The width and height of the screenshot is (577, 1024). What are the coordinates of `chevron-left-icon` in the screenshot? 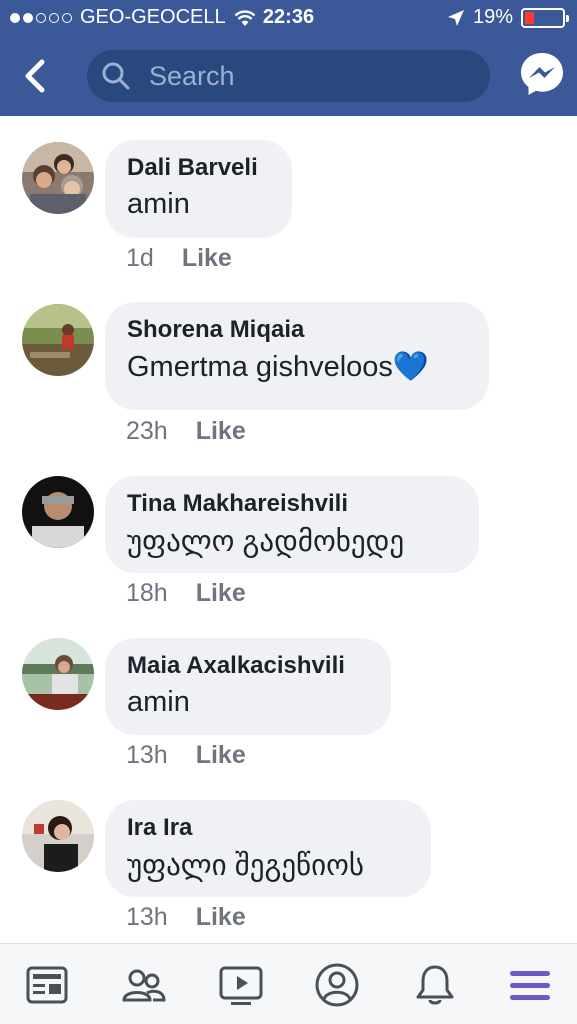 It's located at (35, 76).